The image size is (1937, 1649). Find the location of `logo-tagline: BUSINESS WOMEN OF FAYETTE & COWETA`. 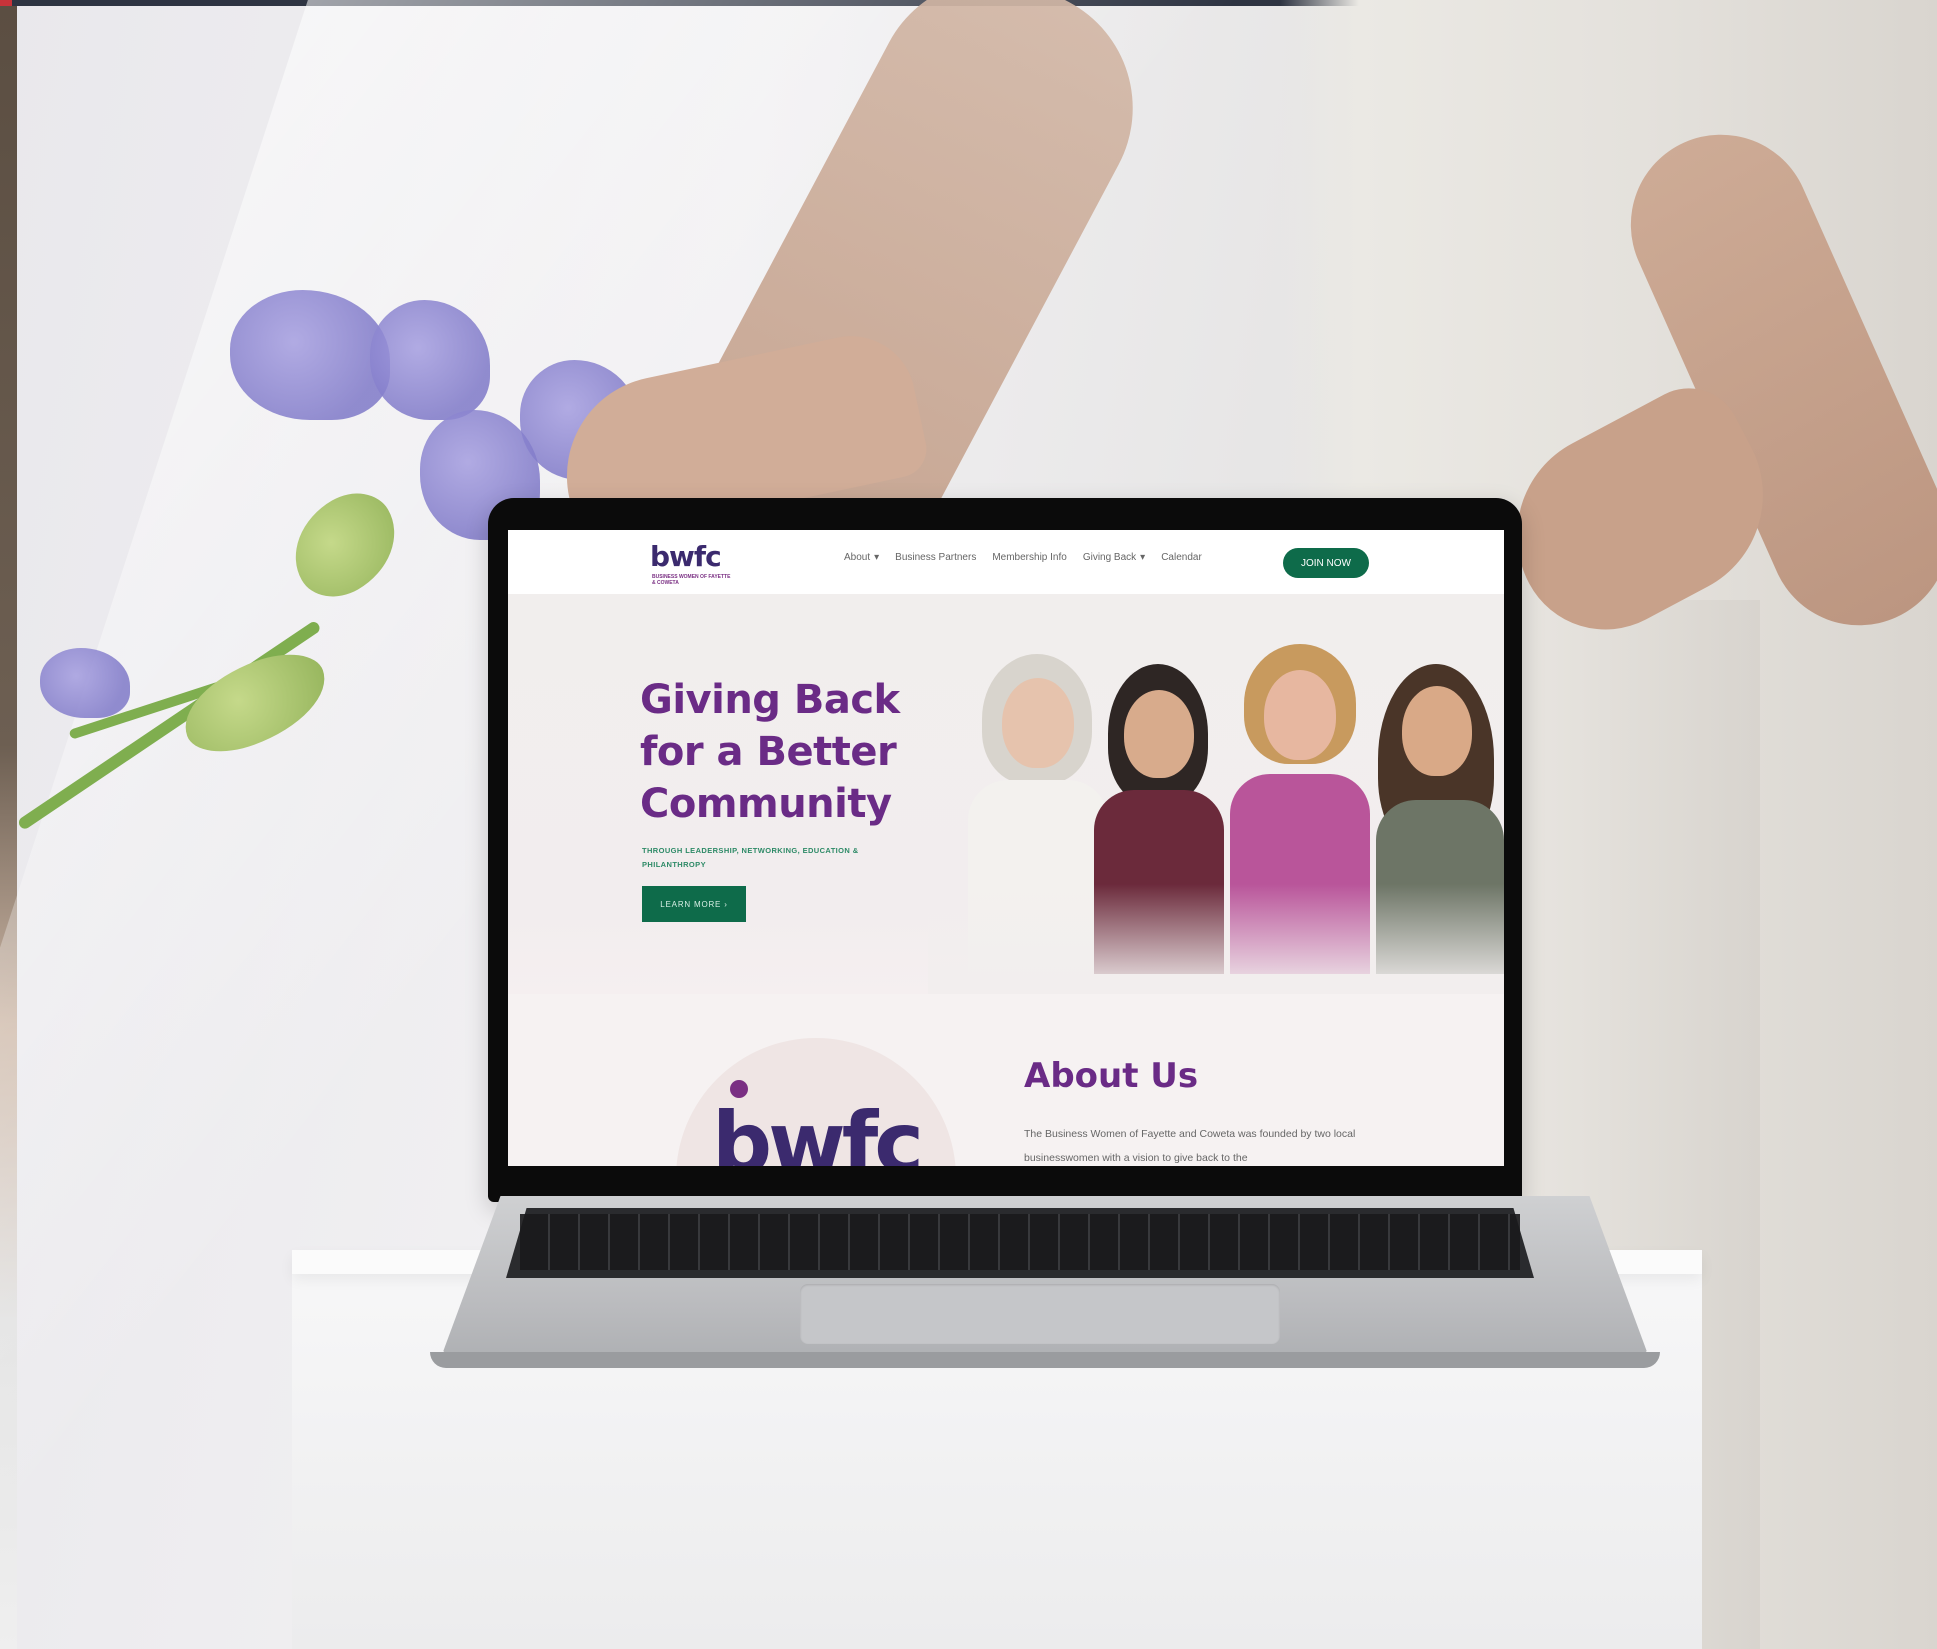

logo-tagline: BUSINESS WOMEN OF FAYETTE & COWETA is located at coordinates (691, 580).